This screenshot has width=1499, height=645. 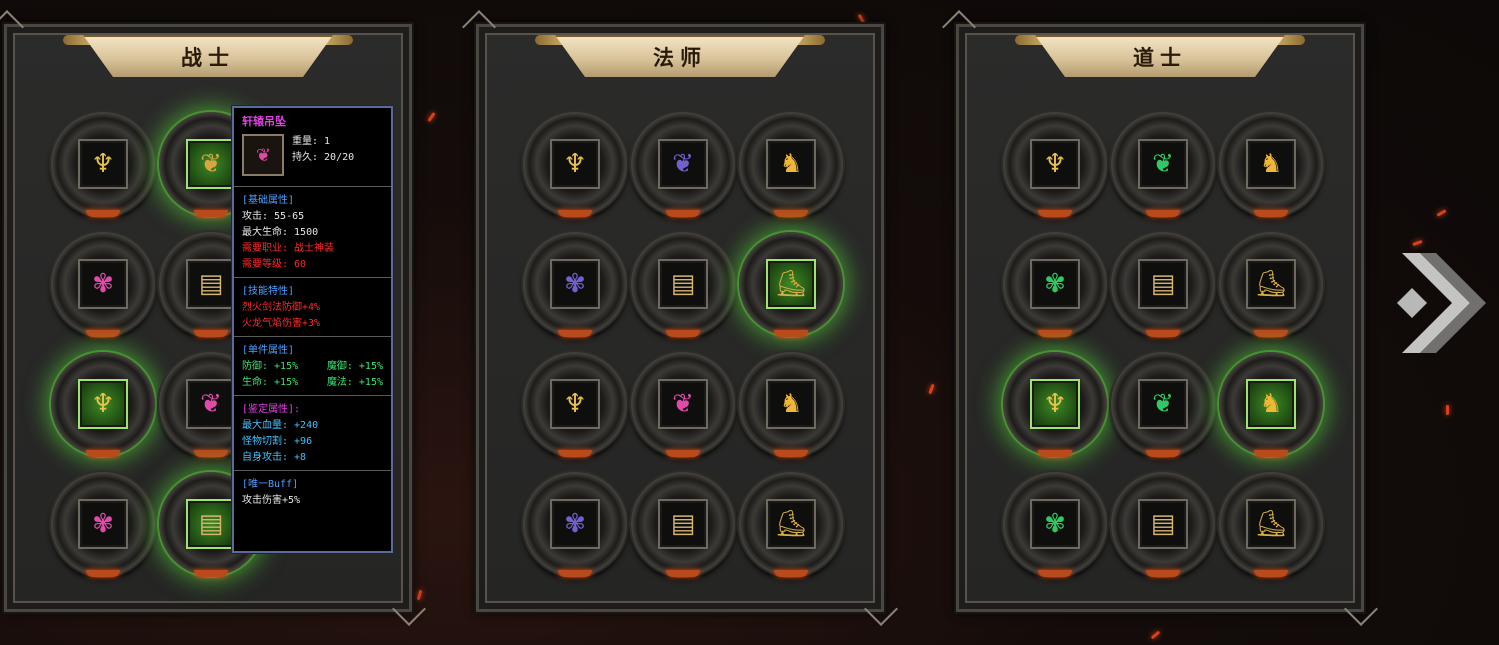 I want to click on section-heading: [基础属性], so click(x=268, y=200).